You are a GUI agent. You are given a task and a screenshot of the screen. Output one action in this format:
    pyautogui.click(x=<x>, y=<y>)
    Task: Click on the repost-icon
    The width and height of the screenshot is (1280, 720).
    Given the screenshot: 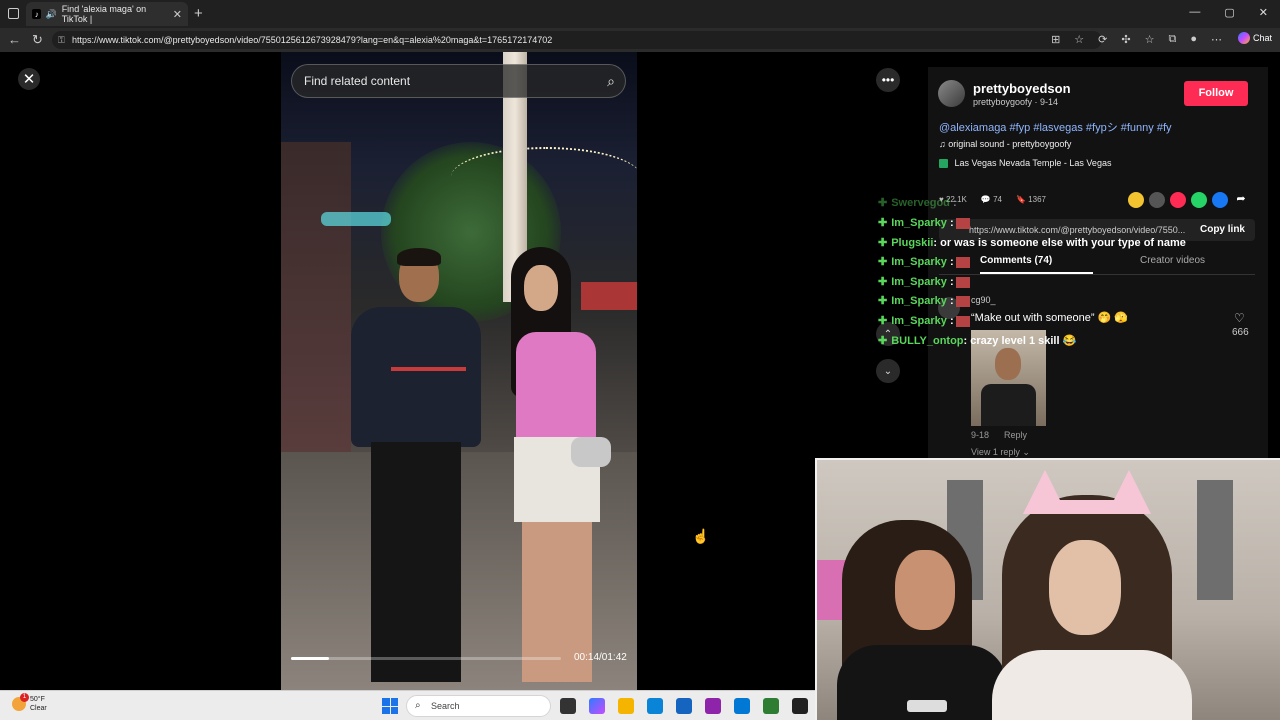 What is the action you would take?
    pyautogui.click(x=1136, y=200)
    